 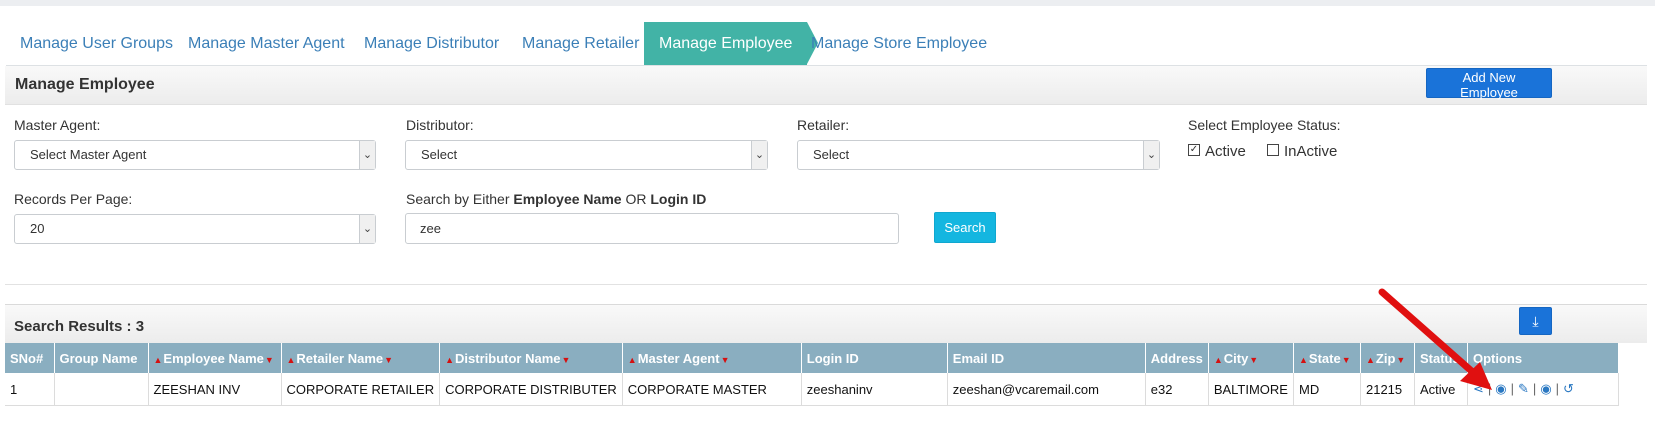 I want to click on sitemap-icon: ⋖, so click(x=1478, y=388).